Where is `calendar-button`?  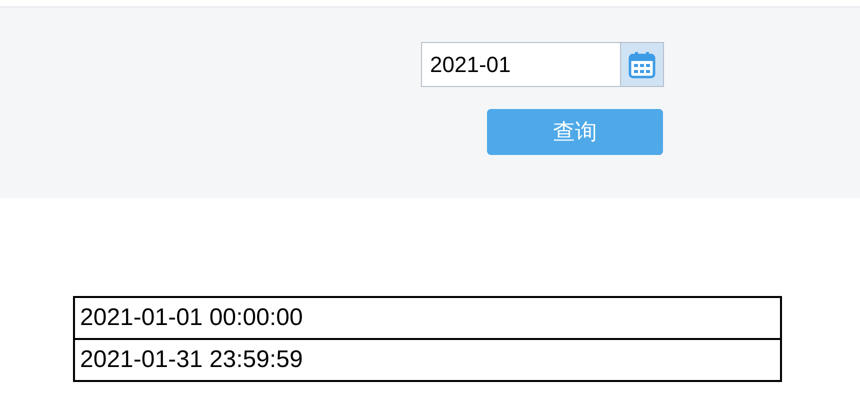
calendar-button is located at coordinates (642, 64).